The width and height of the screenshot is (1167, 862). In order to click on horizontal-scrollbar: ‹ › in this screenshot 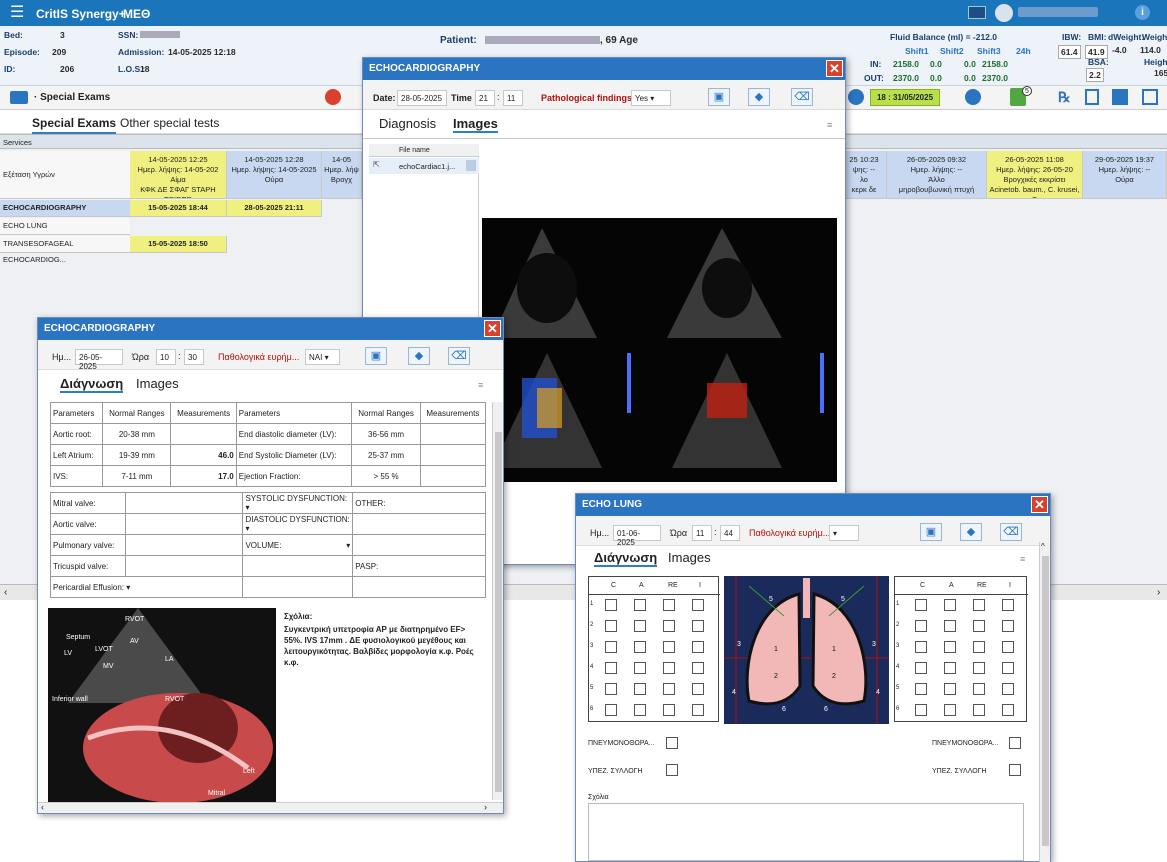, I will do `click(270, 807)`.